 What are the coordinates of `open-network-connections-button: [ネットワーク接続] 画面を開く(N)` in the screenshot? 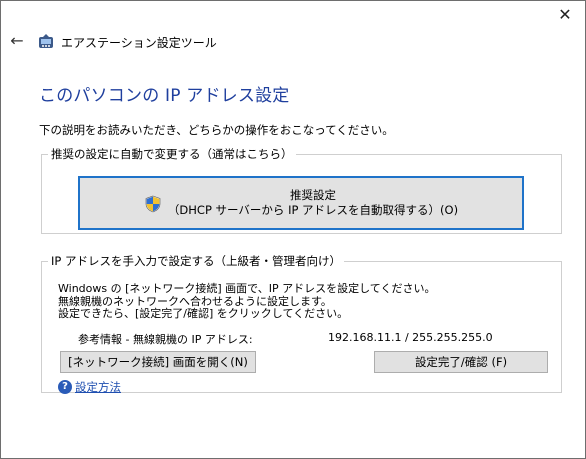 It's located at (158, 362).